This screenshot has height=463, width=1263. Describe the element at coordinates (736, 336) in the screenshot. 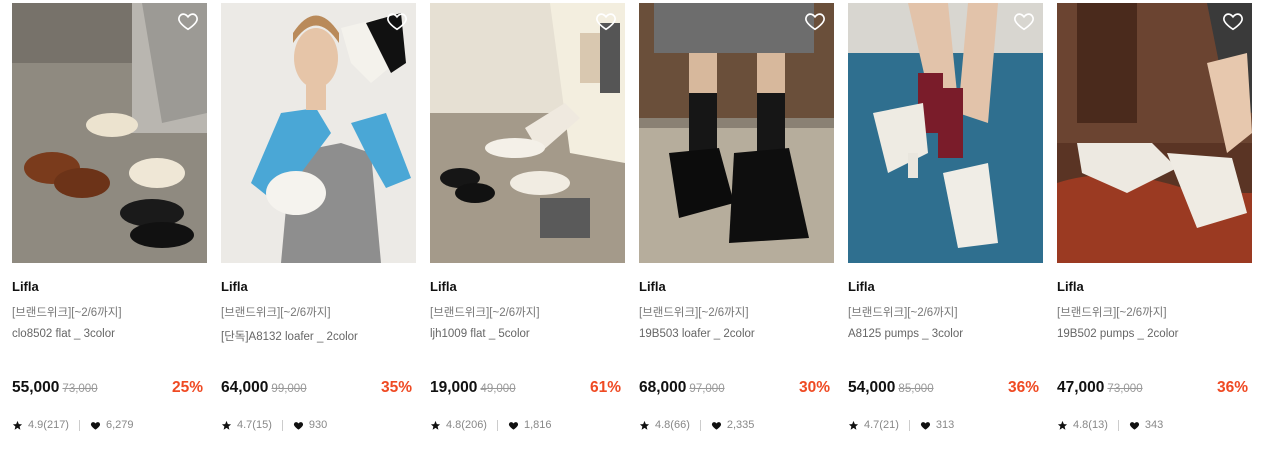

I see `product-name: 19B503 loafer _ 2color` at that location.